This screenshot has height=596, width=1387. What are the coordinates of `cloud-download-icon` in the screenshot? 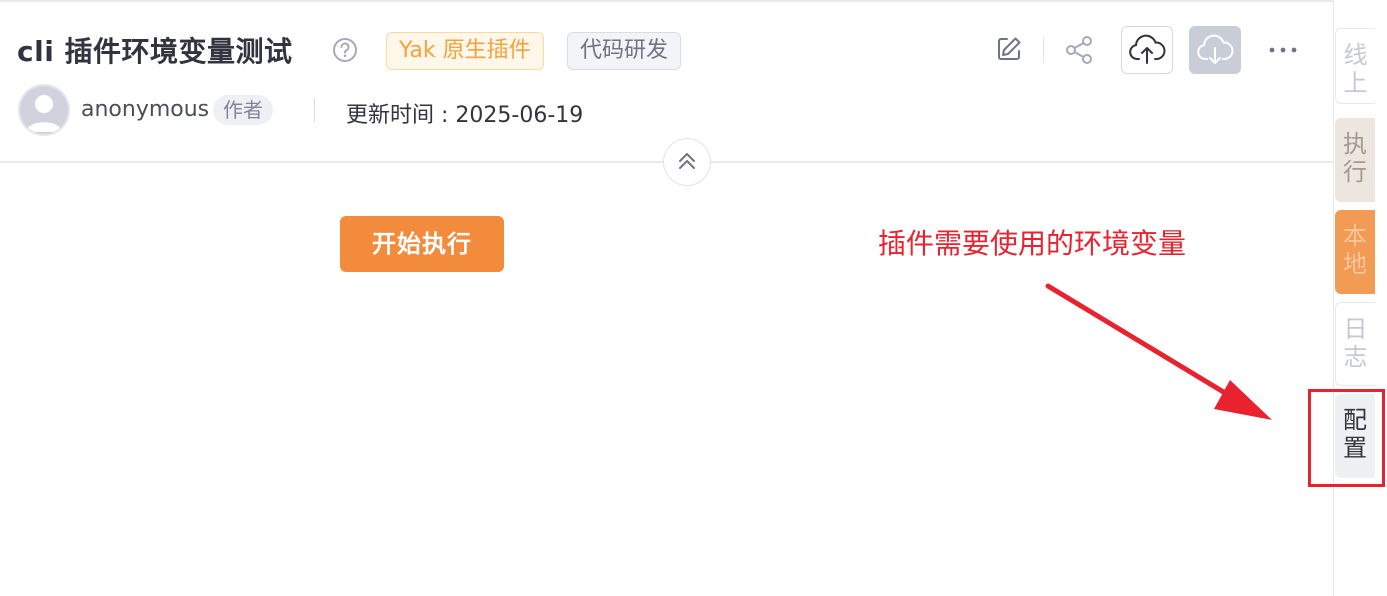 It's located at (1215, 49).